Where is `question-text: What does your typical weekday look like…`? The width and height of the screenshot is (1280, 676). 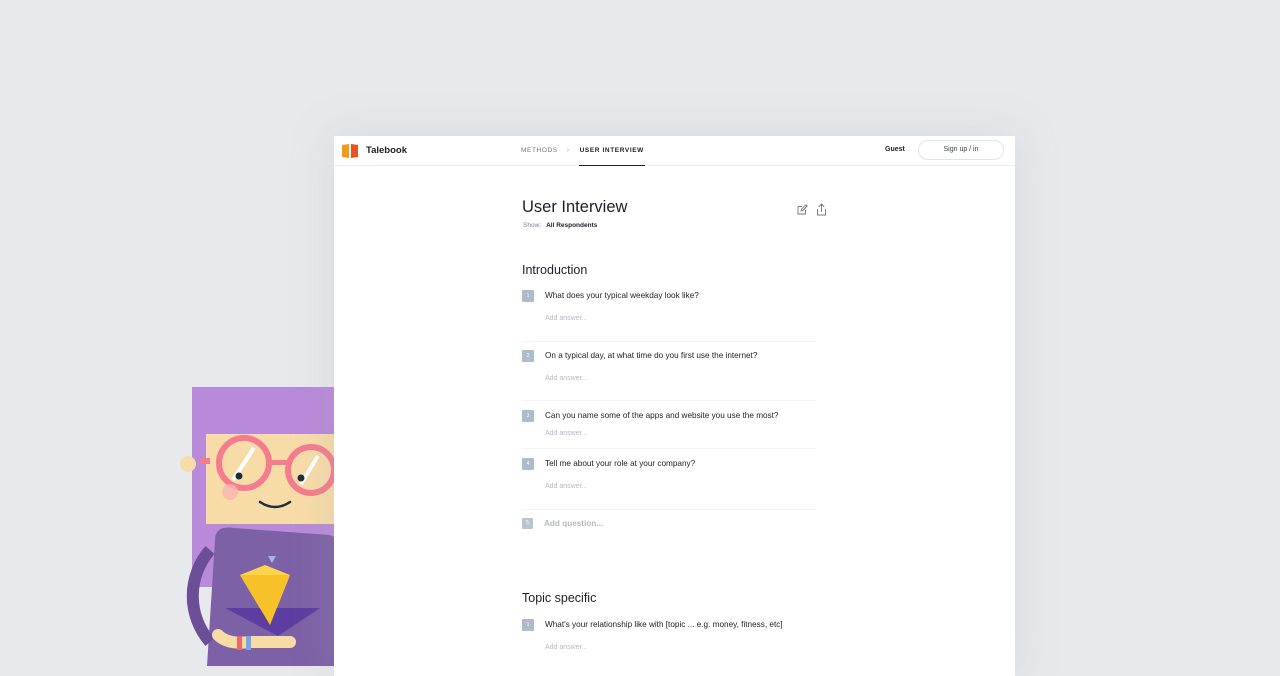
question-text: What does your typical weekday look like… is located at coordinates (622, 295).